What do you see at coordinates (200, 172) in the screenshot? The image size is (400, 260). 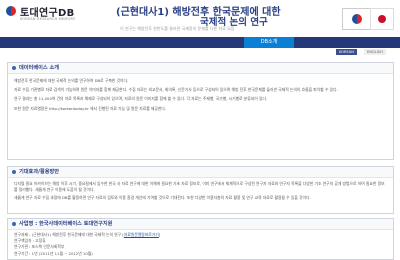 I see `section-header: 기대효과/활용방안` at bounding box center [200, 172].